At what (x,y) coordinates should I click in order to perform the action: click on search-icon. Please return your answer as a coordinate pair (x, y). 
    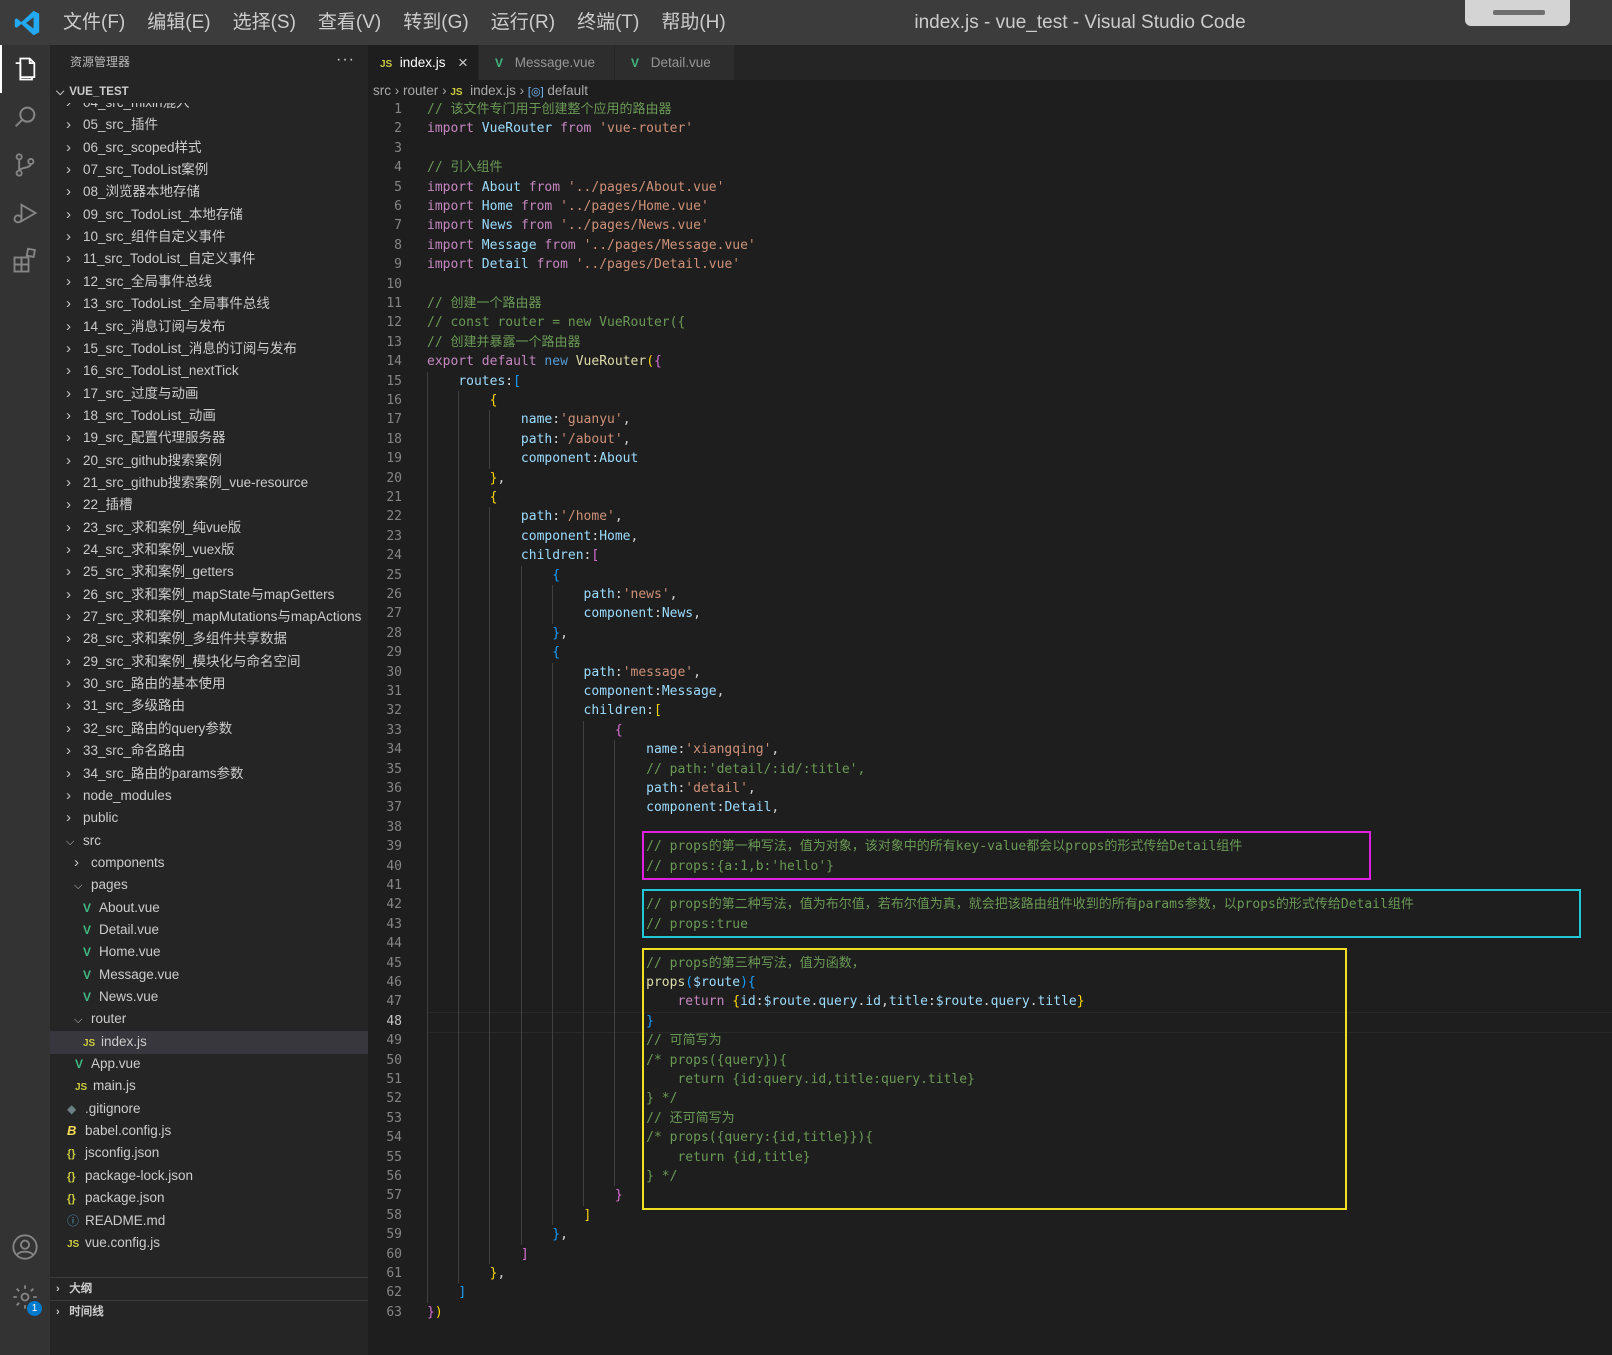
    Looking at the image, I should click on (25, 117).